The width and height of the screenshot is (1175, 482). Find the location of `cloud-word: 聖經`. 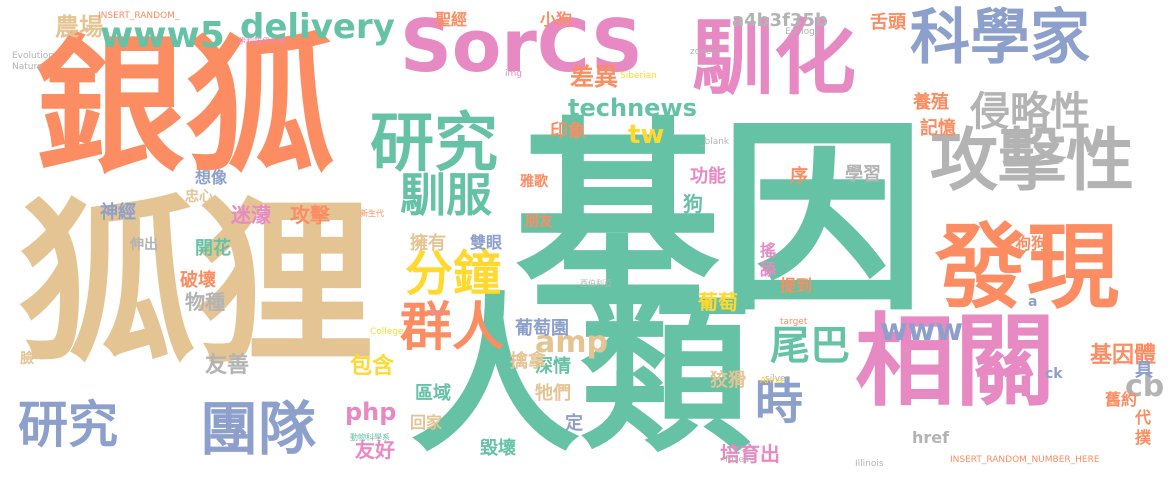

cloud-word: 聖經 is located at coordinates (451, 19).